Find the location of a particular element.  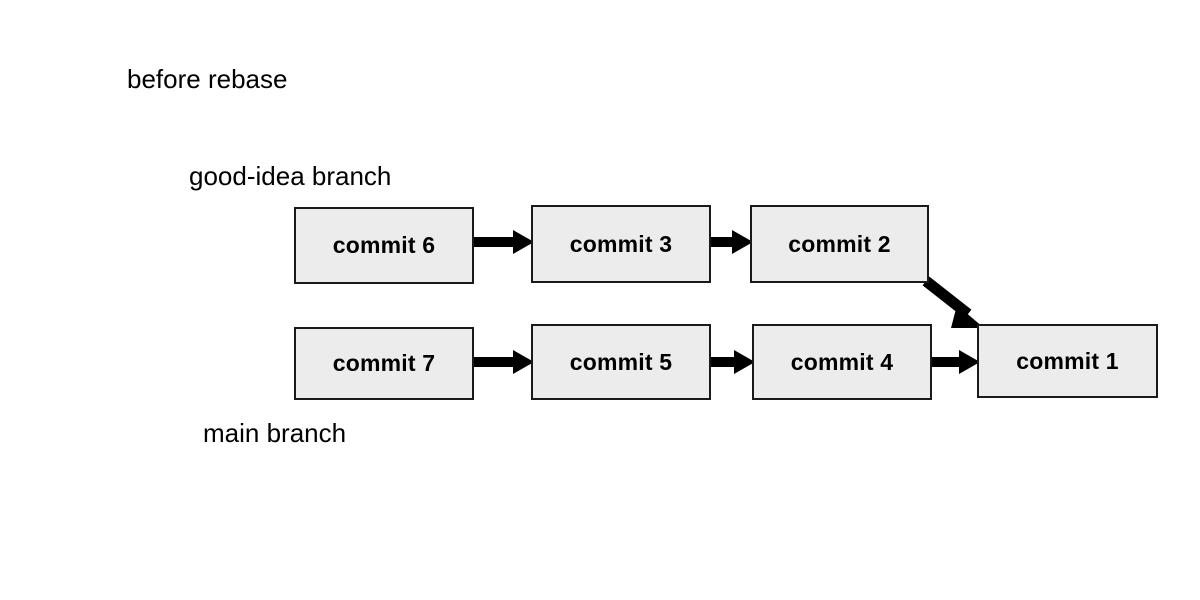

commit-node-label: commit 6 is located at coordinates (384, 245).